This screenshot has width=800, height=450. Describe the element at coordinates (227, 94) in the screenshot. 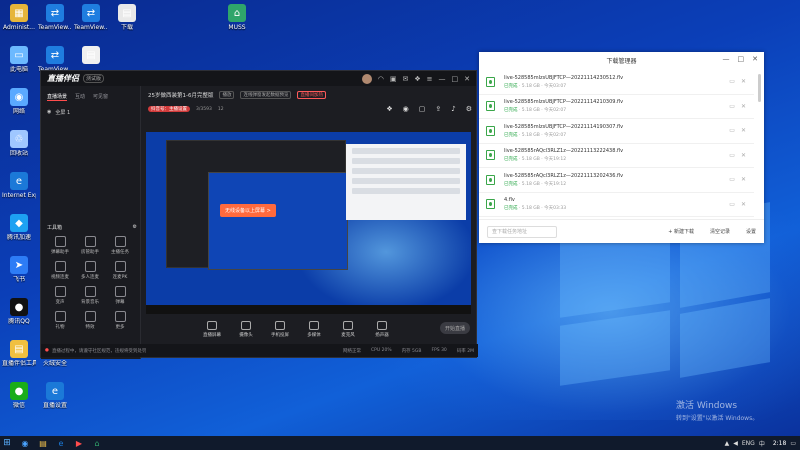

I see `stream-tag: 播放` at that location.